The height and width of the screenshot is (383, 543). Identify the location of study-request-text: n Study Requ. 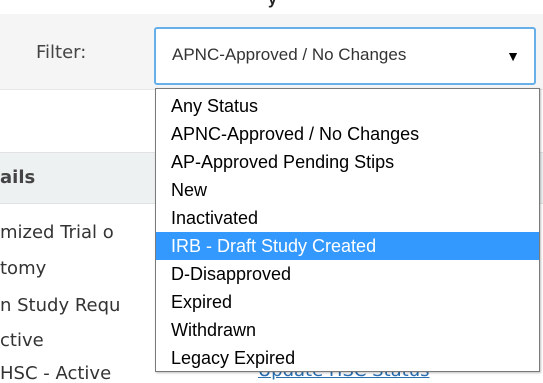
(60, 305).